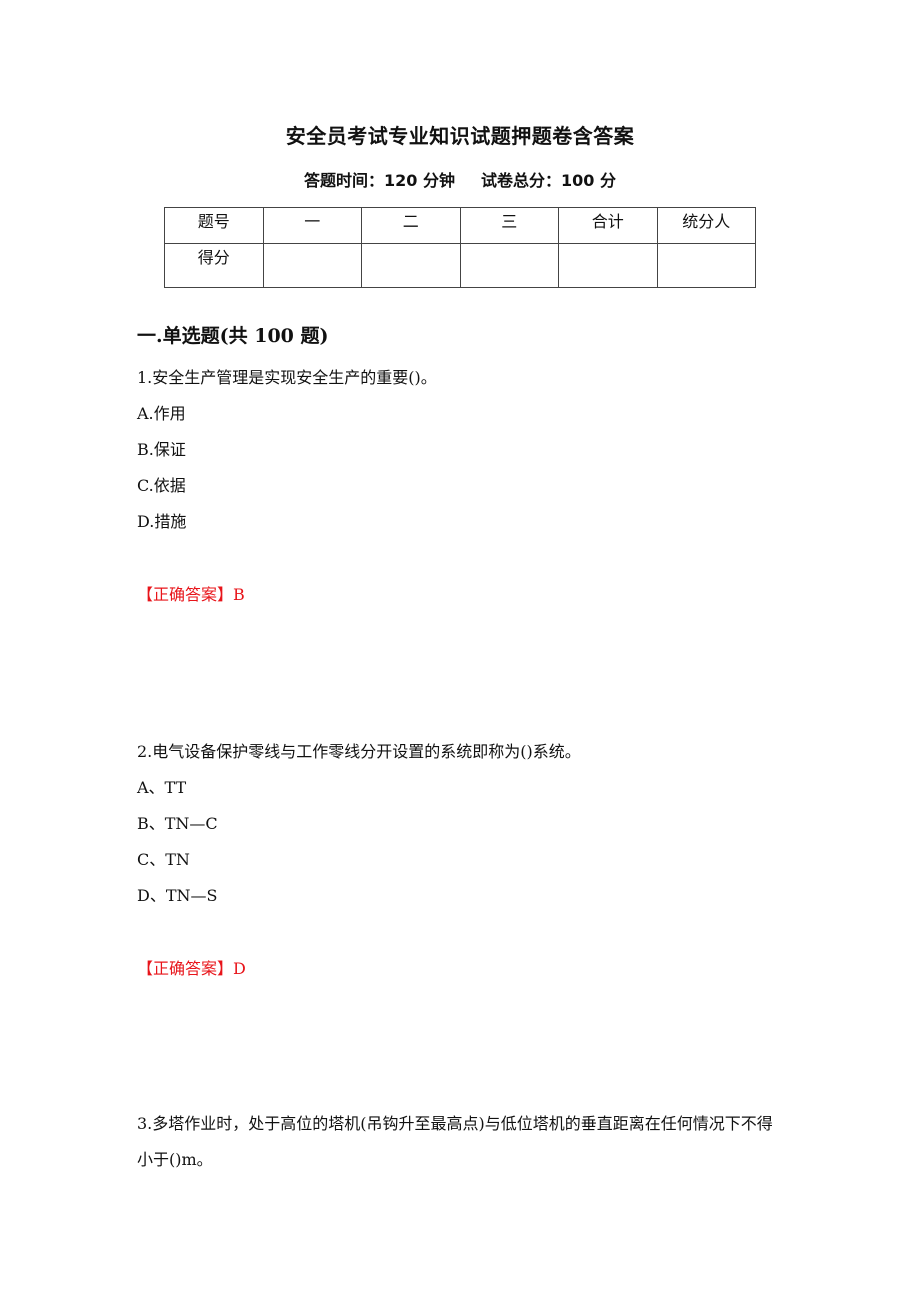 The width and height of the screenshot is (920, 1302). What do you see at coordinates (706, 225) in the screenshot?
I see `score-table-header-cell: 统分人` at bounding box center [706, 225].